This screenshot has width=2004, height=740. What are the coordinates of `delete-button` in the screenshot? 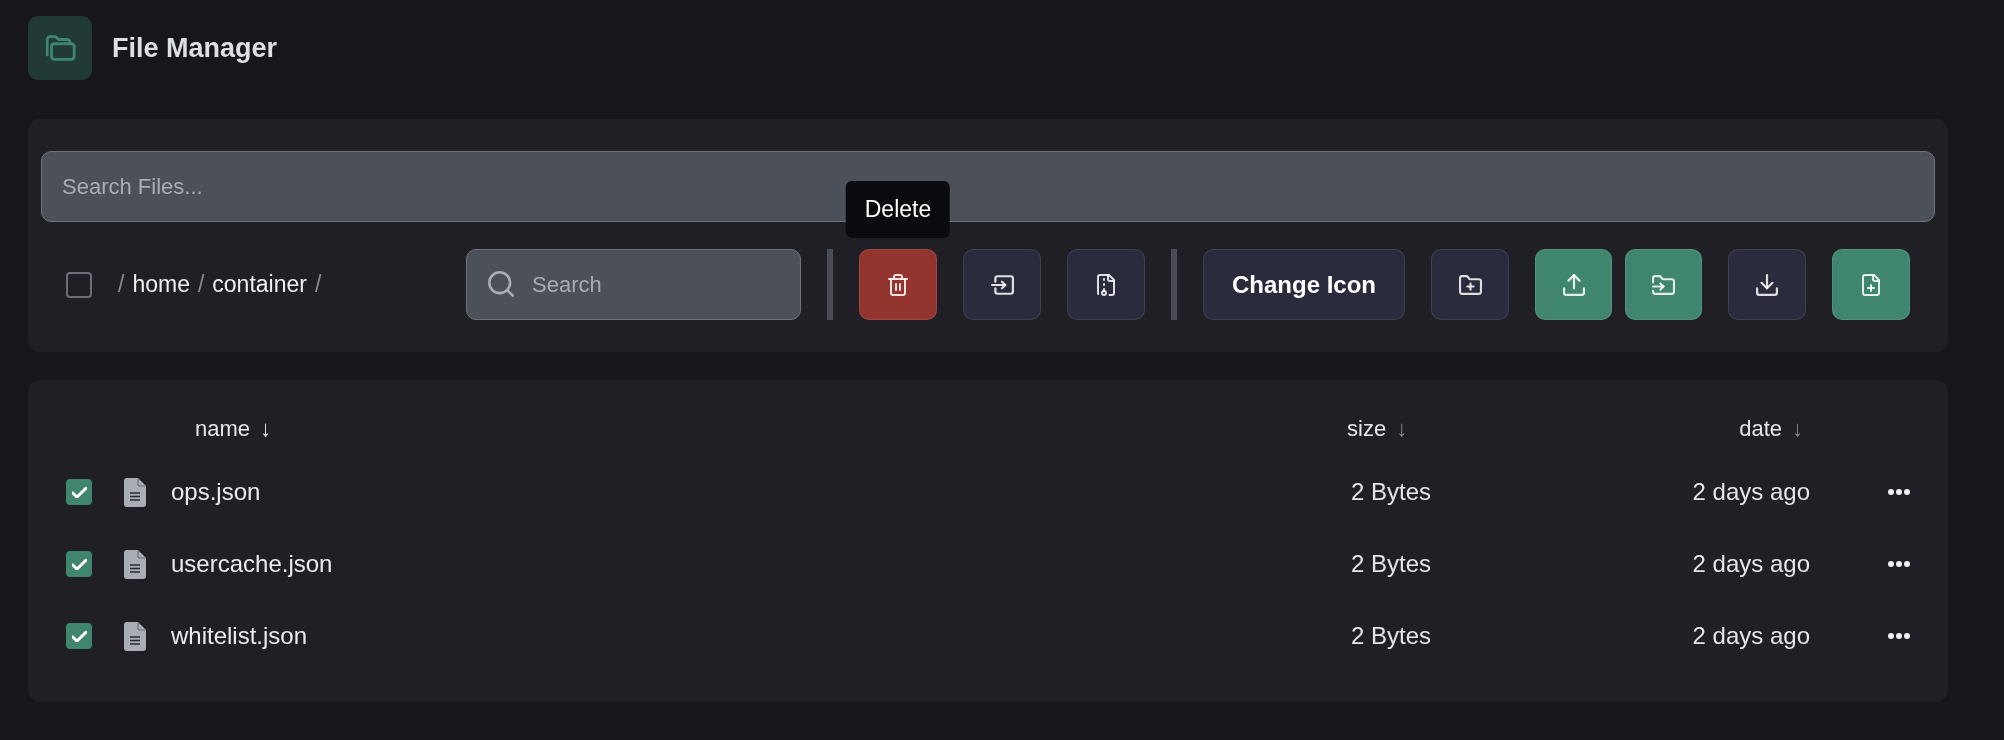 It's located at (898, 284).